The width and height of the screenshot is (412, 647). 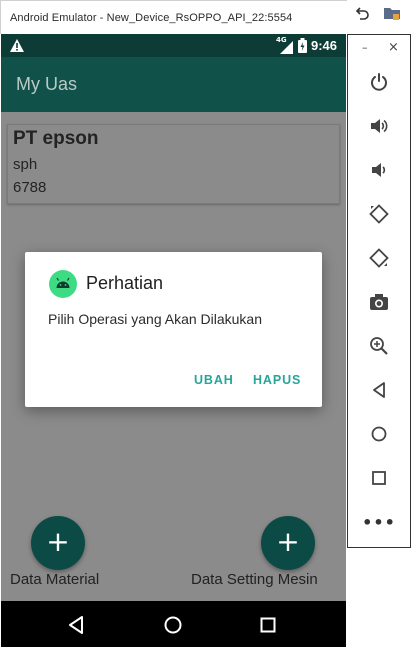 I want to click on item-detail-2: 6788, so click(x=30, y=187).